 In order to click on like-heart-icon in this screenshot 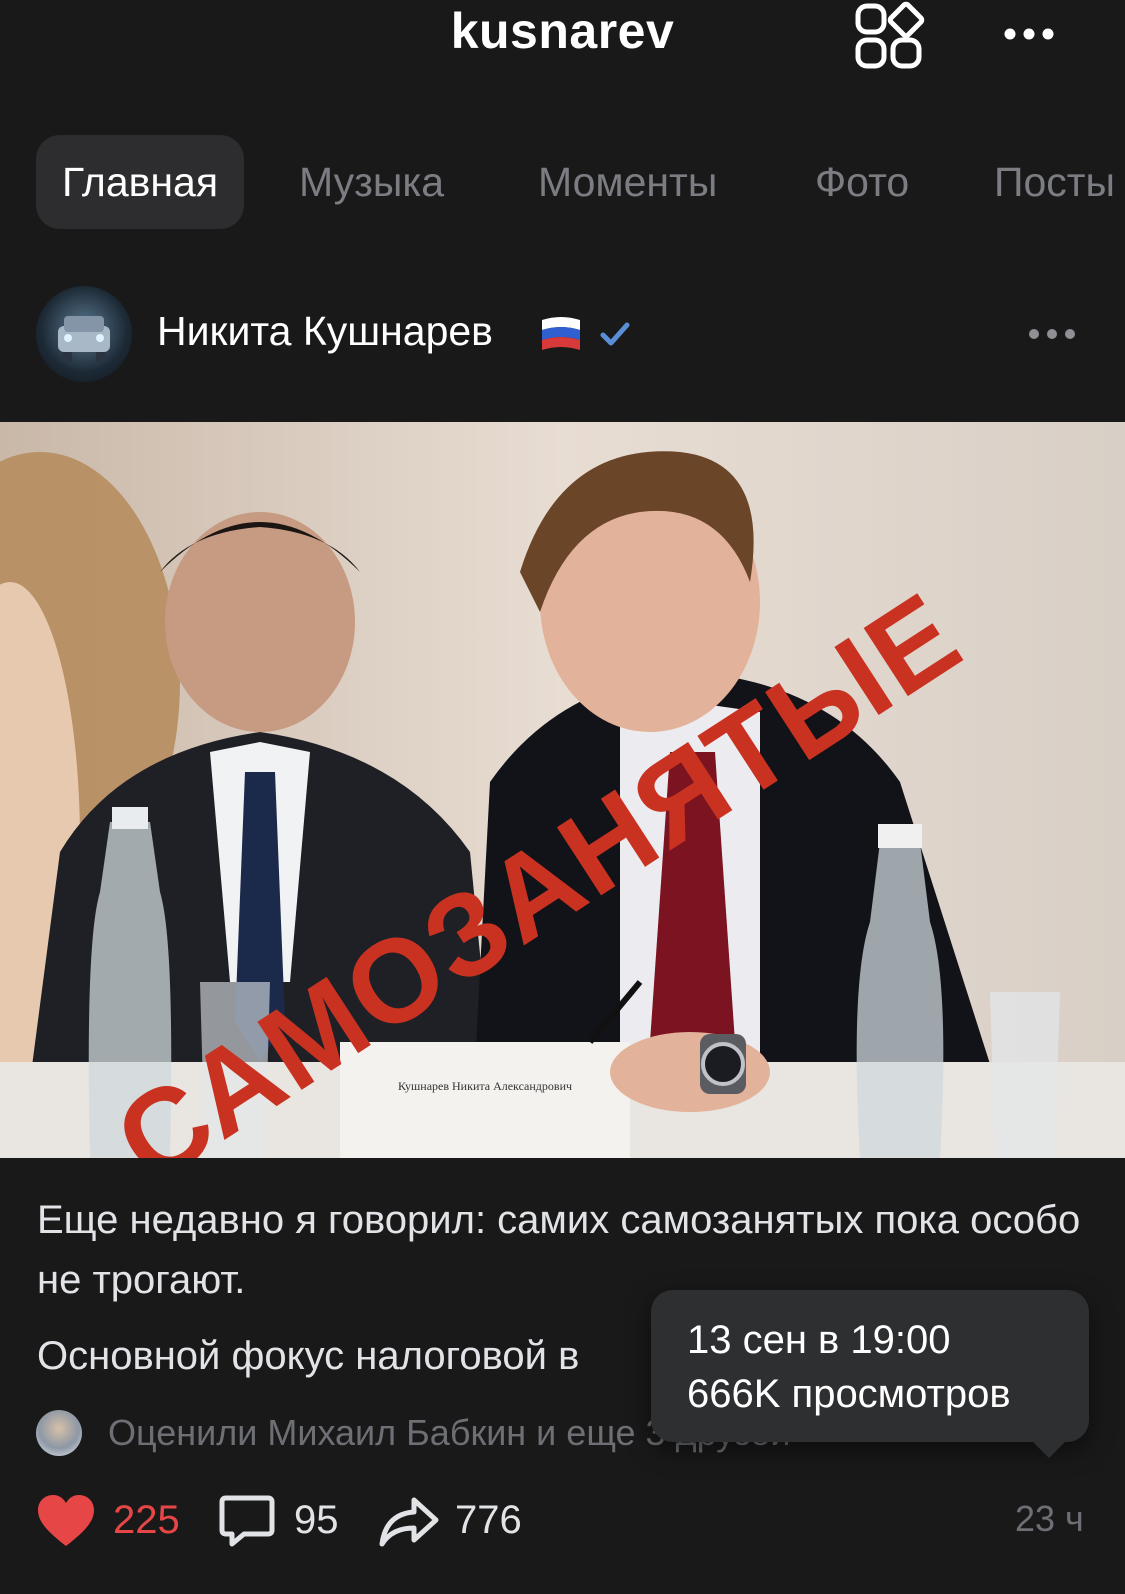, I will do `click(66, 1523)`.